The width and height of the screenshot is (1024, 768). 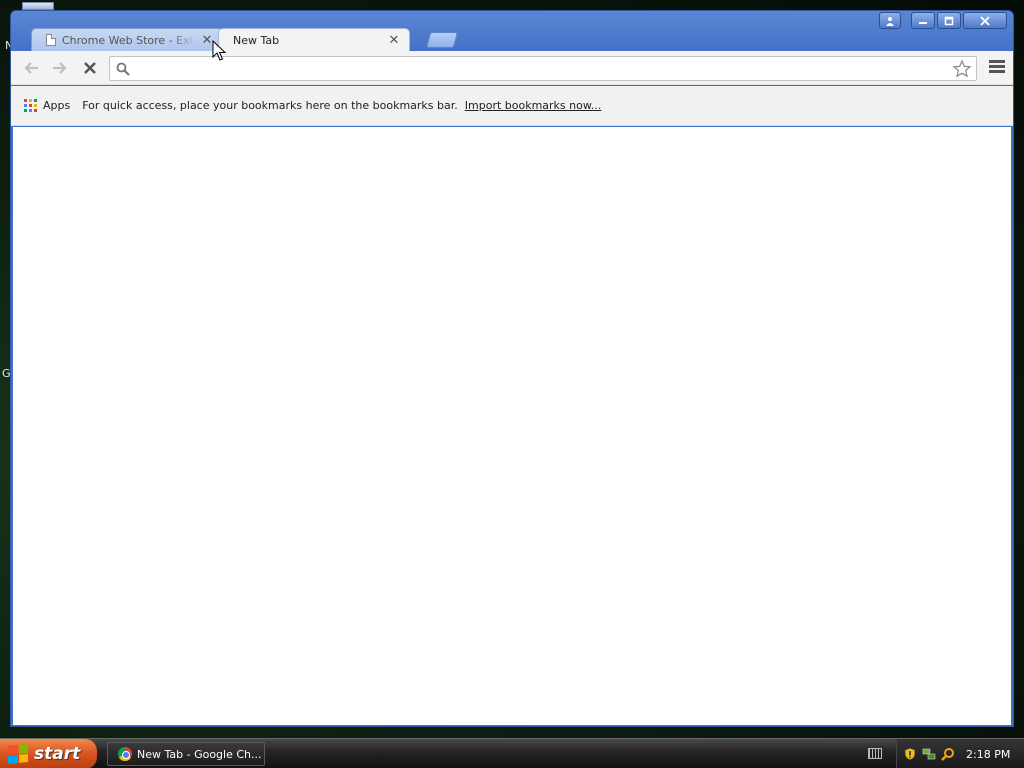 I want to click on person-icon, so click(x=890, y=21).